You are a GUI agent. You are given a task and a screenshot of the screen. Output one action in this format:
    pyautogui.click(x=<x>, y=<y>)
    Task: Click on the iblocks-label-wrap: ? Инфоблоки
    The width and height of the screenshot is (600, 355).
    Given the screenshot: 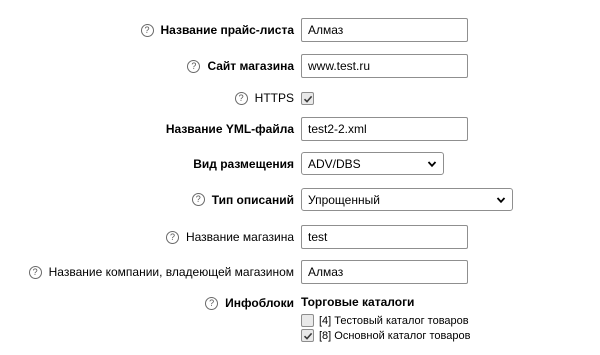 What is the action you would take?
    pyautogui.click(x=249, y=303)
    